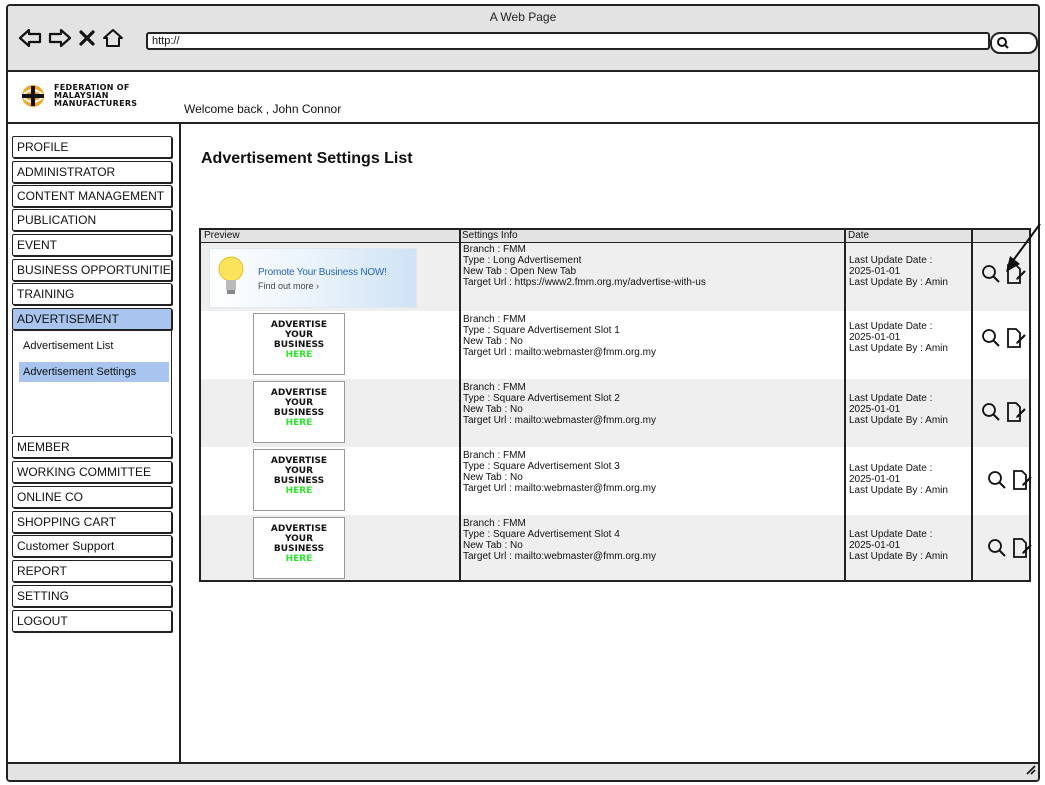 The image size is (1045, 785). Describe the element at coordinates (92, 172) in the screenshot. I see `sidebar-item-administrator: ADMINISTRATOR` at that location.